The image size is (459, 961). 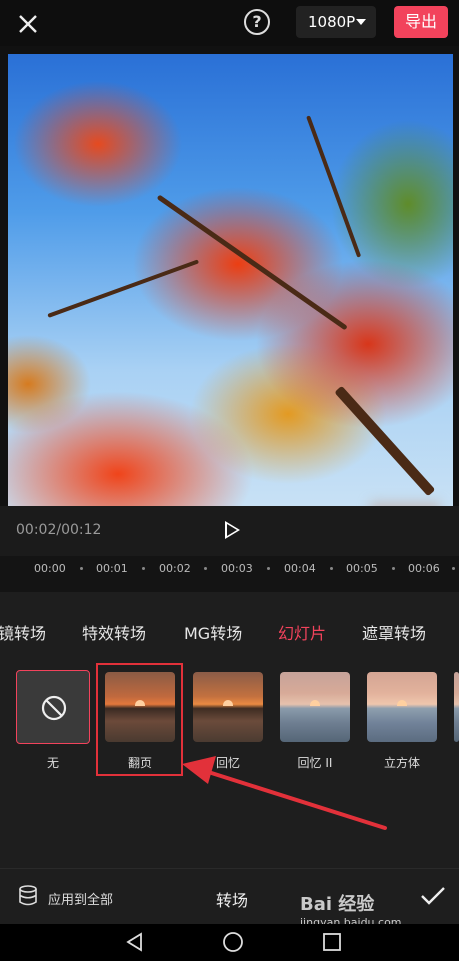 I want to click on system-nav-bar, so click(x=229, y=942).